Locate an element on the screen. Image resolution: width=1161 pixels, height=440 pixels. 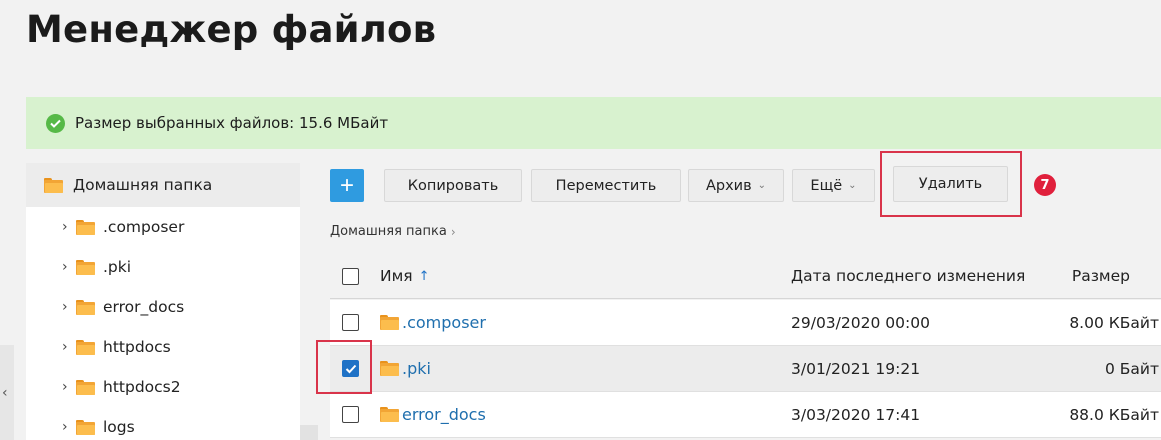
file-name-link: .composer is located at coordinates (444, 322).